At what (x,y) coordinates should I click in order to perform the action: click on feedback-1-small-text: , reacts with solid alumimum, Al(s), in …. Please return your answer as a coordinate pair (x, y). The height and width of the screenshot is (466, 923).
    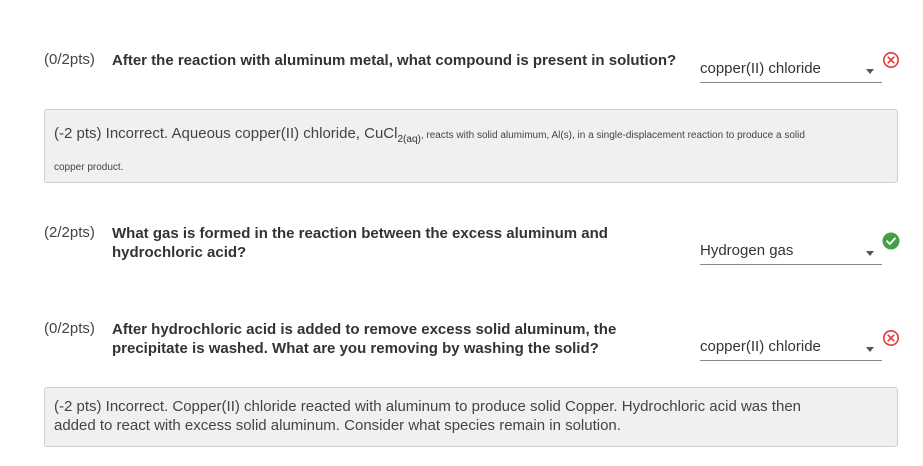
    Looking at the image, I should click on (612, 135).